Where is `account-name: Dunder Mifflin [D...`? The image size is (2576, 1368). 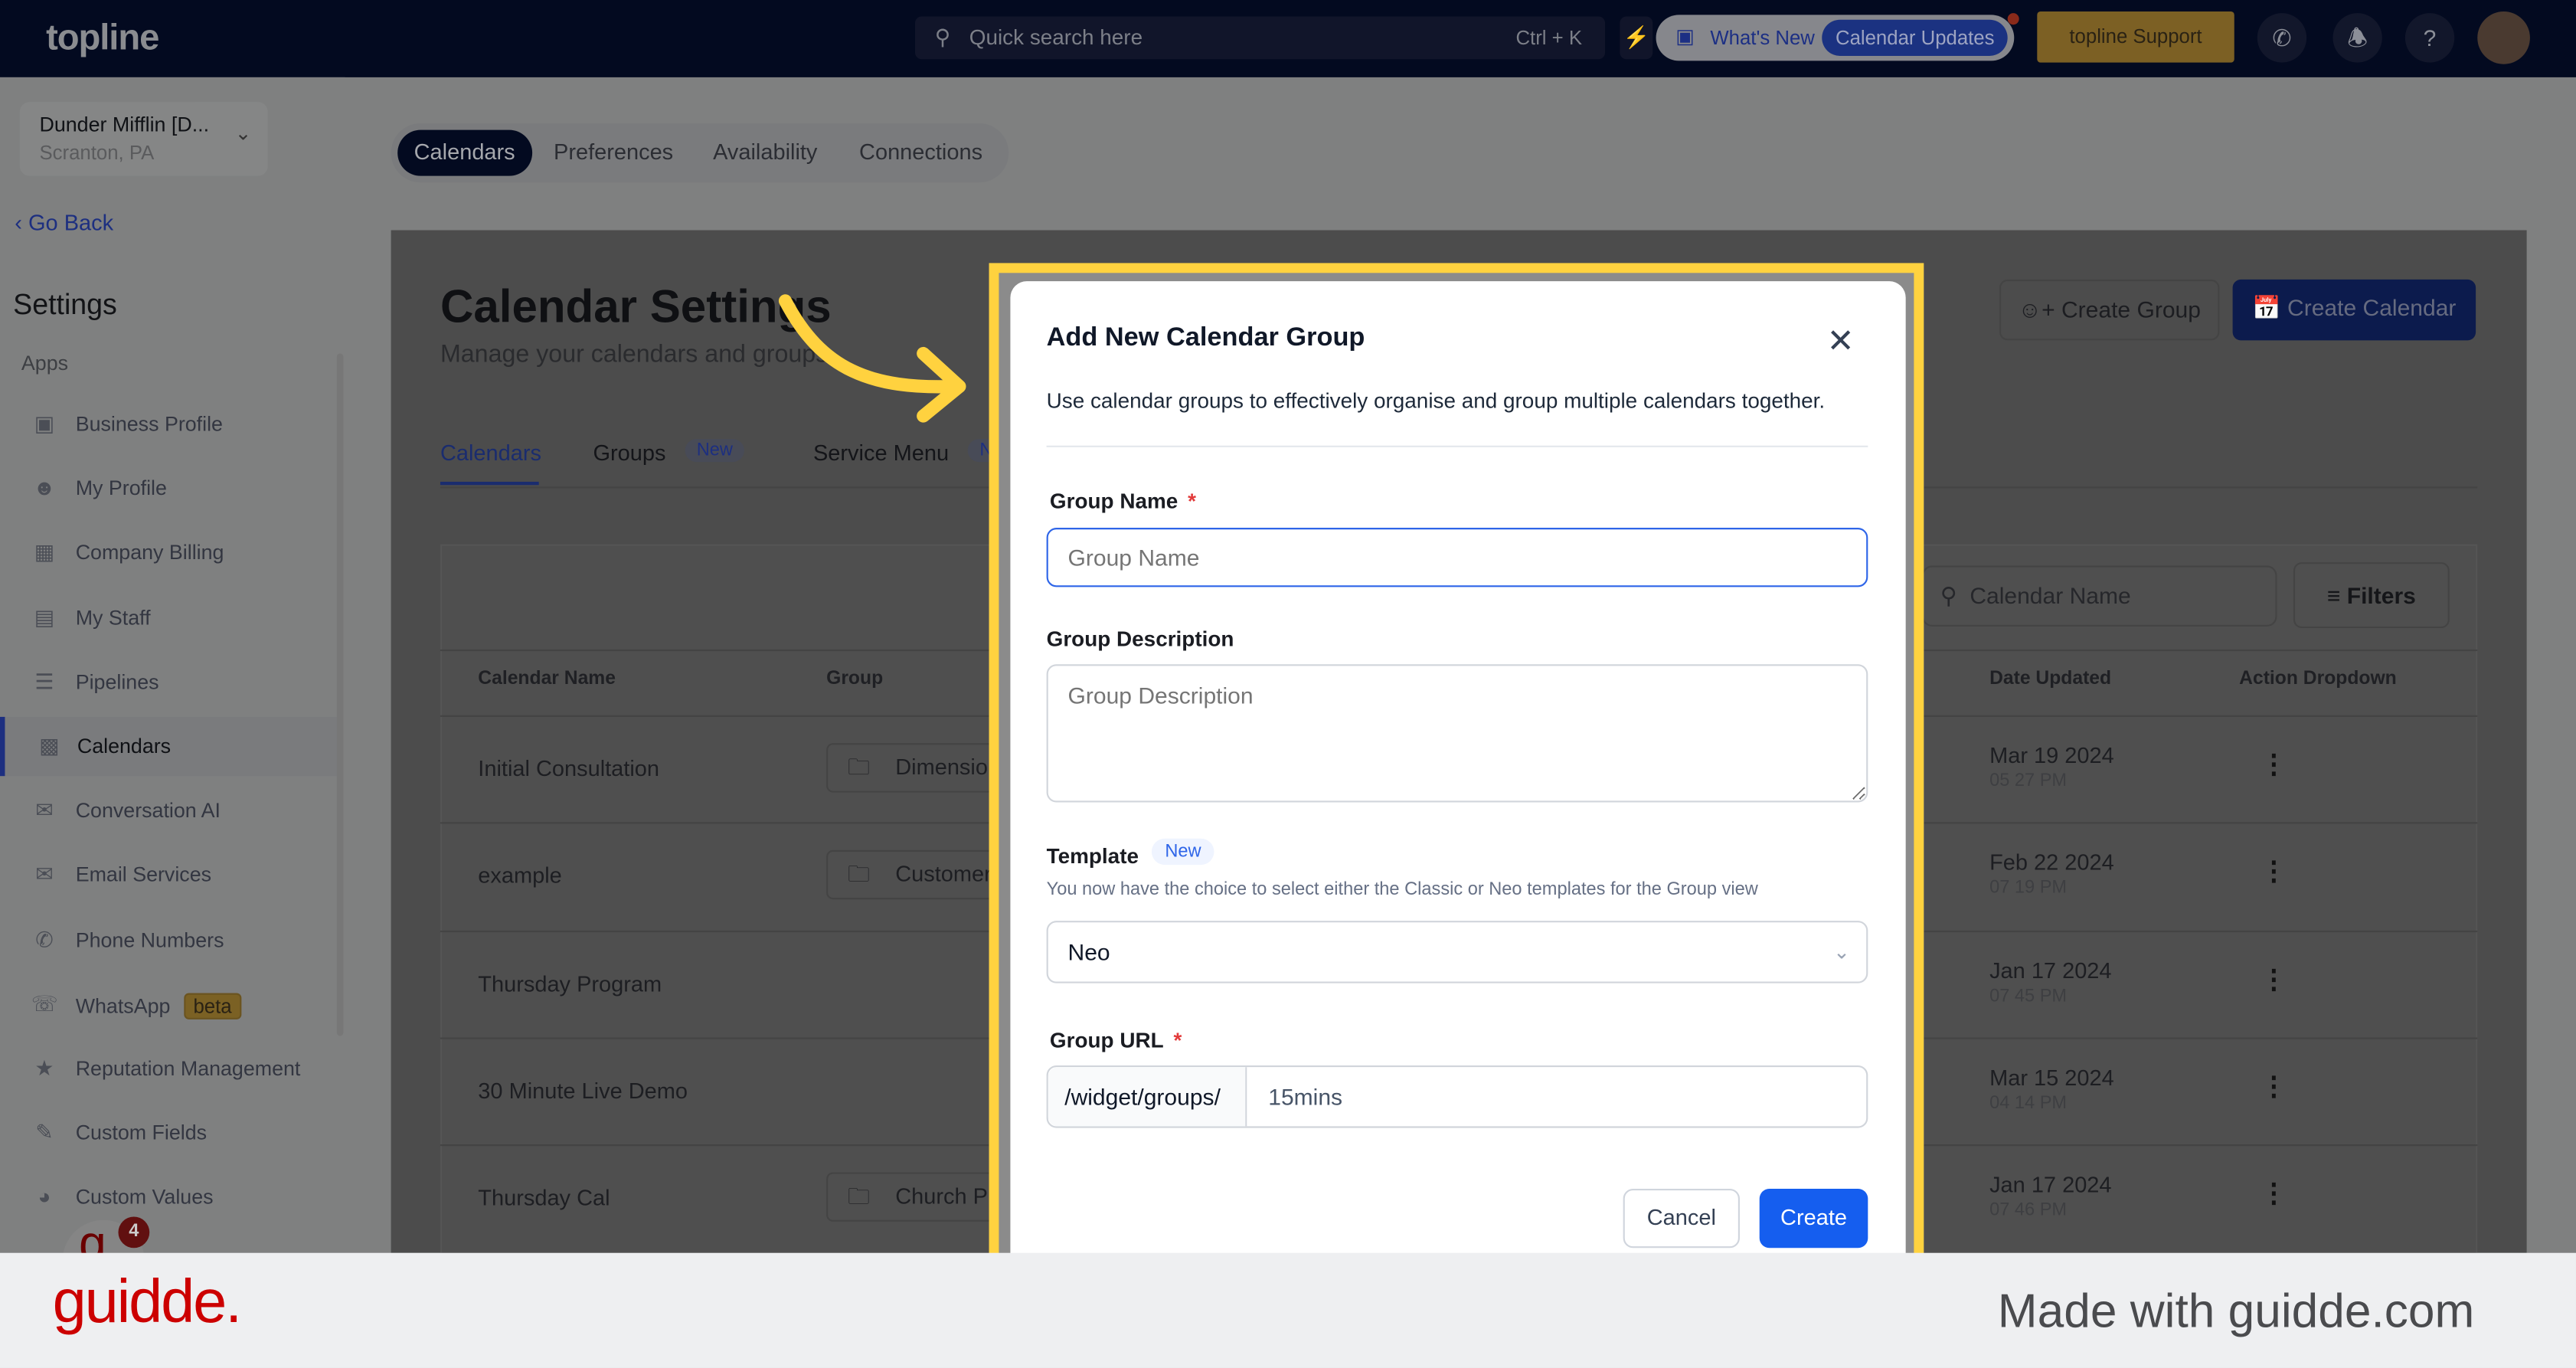 account-name: Dunder Mifflin [D... is located at coordinates (124, 125).